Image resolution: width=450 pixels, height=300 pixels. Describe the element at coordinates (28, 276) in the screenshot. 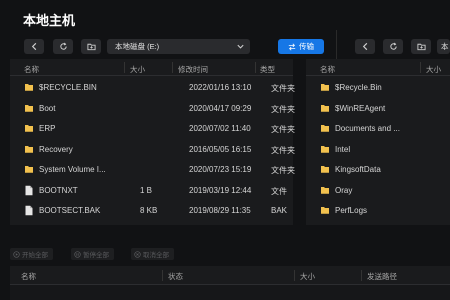

I see `transfer-column-name: 名称` at that location.